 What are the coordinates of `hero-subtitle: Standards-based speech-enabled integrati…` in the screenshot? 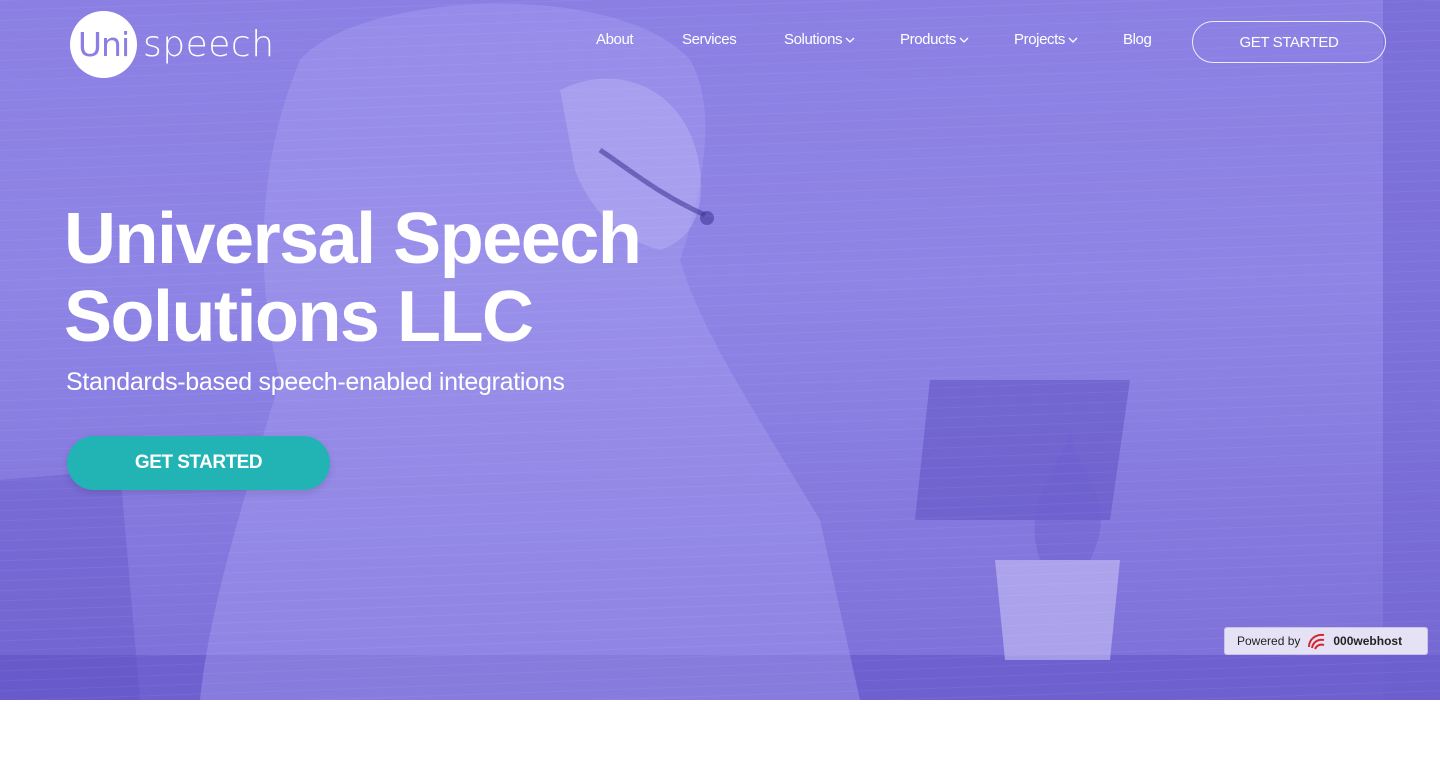 It's located at (315, 382).